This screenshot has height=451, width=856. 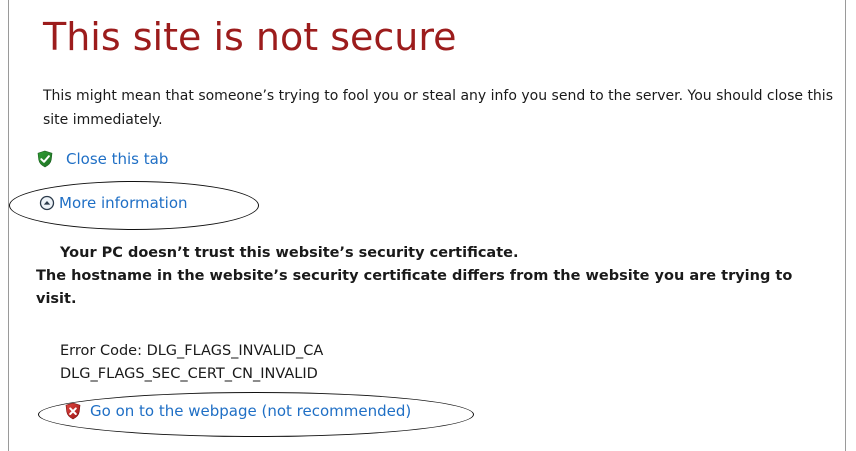 I want to click on more-information-toggle: More information, so click(x=113, y=203).